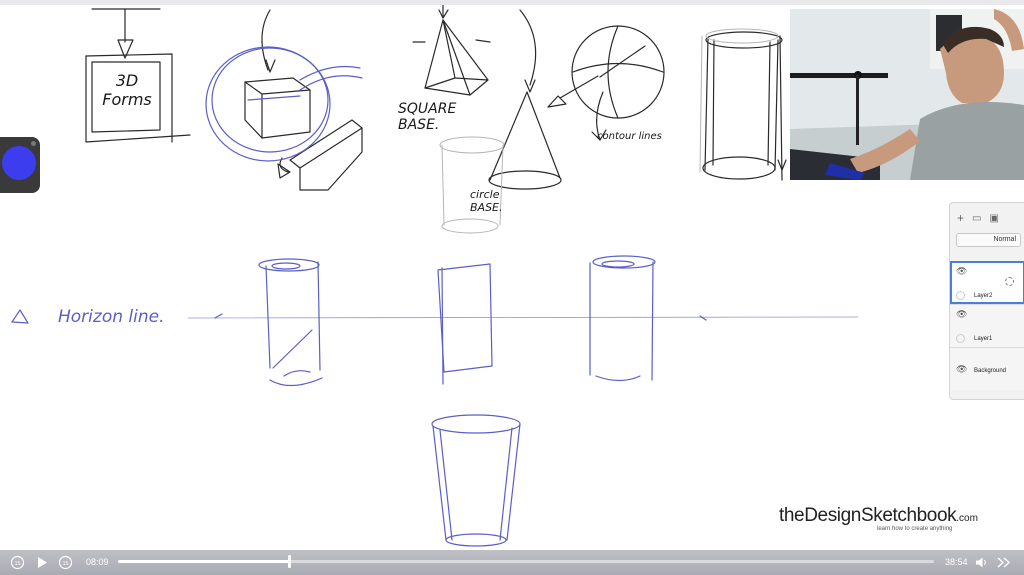 This screenshot has width=1024, height=575. Describe the element at coordinates (33, 143) in the screenshot. I see `puck-handle` at that location.